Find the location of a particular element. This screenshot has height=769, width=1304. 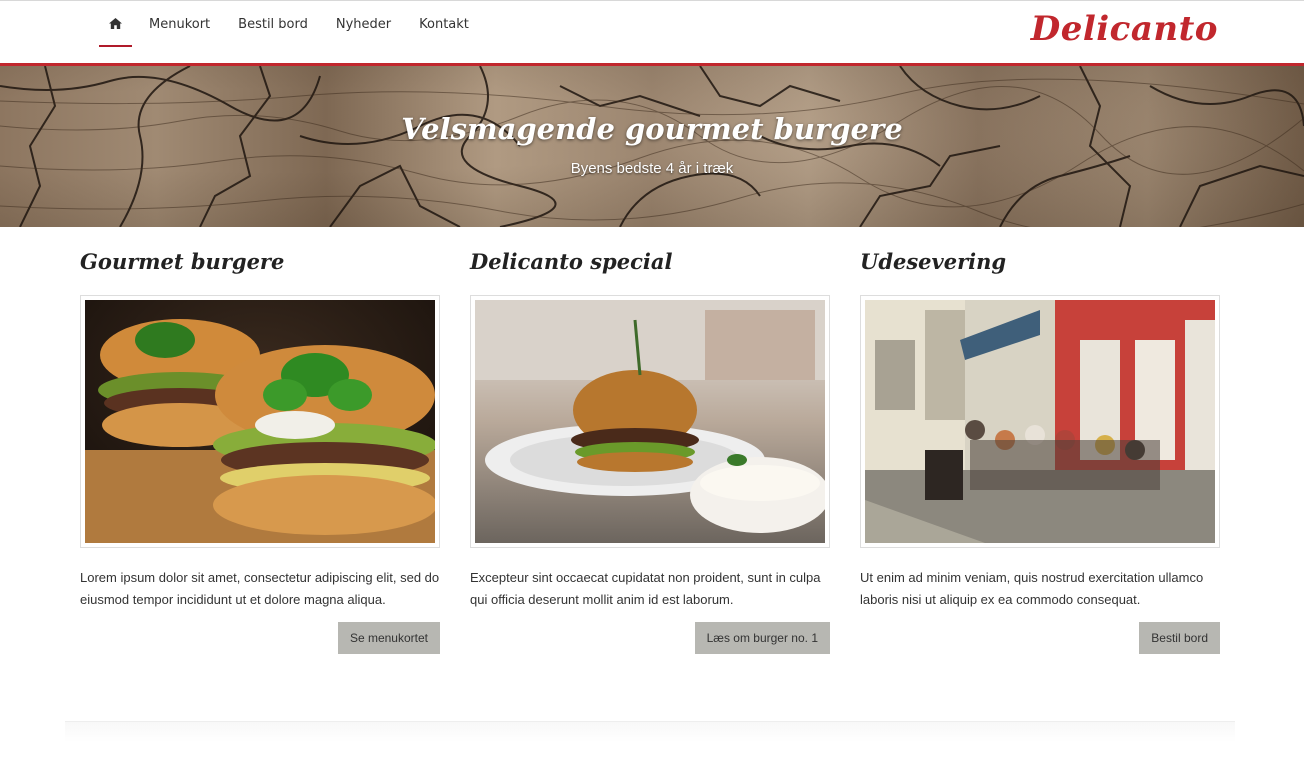

nav-label: Kontakt is located at coordinates (444, 24).